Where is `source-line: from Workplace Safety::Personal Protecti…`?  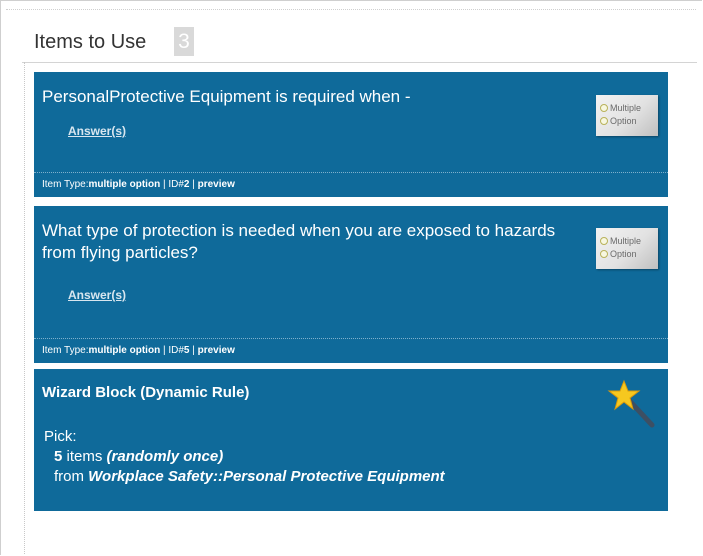
source-line: from Workplace Safety::Personal Protecti… is located at coordinates (244, 477).